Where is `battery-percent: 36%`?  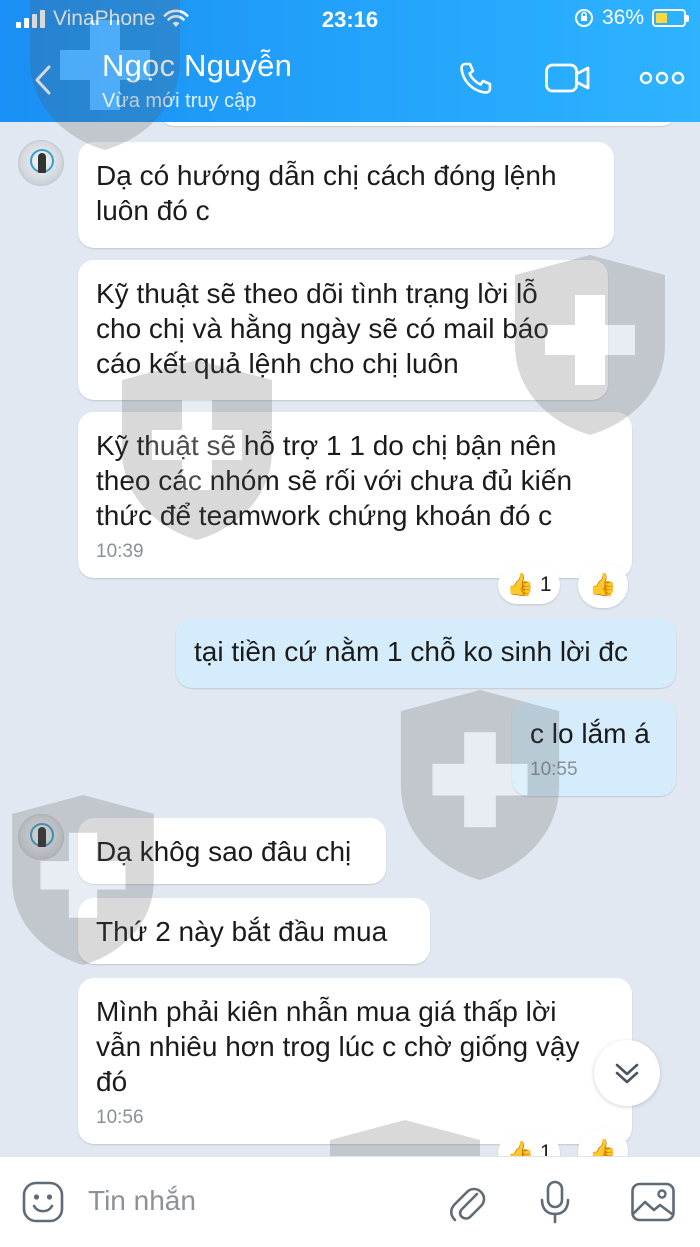
battery-percent: 36% is located at coordinates (622, 17).